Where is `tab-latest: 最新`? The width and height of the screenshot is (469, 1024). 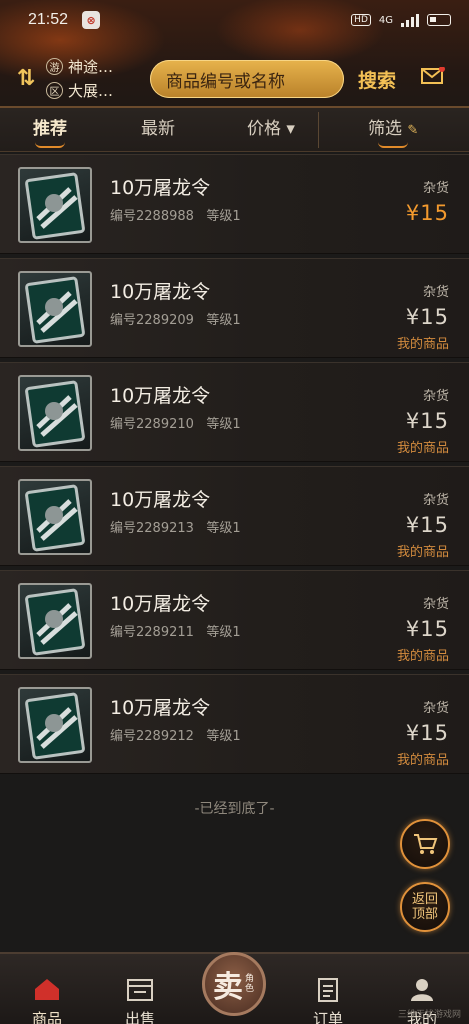
tab-latest: 最新 is located at coordinates (158, 126).